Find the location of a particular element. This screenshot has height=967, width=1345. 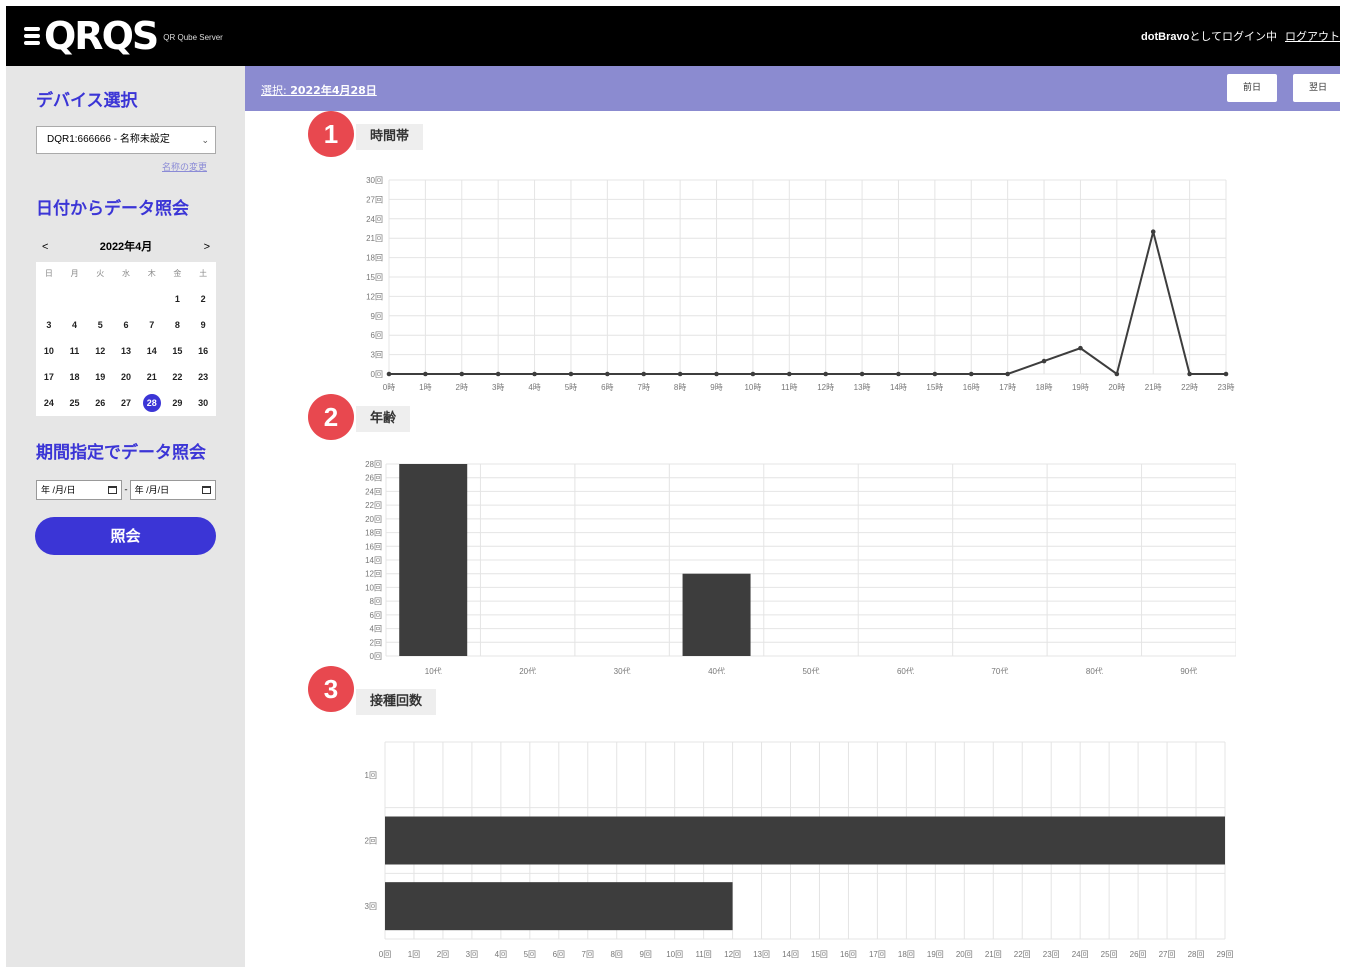

logo: QRQS QR Qube Server is located at coordinates (123, 36).